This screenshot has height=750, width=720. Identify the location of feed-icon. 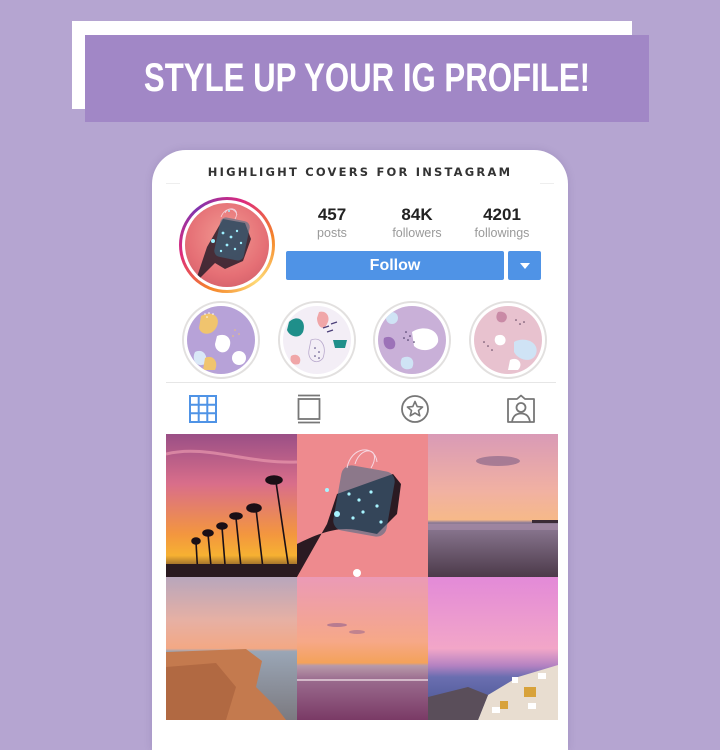
(309, 409).